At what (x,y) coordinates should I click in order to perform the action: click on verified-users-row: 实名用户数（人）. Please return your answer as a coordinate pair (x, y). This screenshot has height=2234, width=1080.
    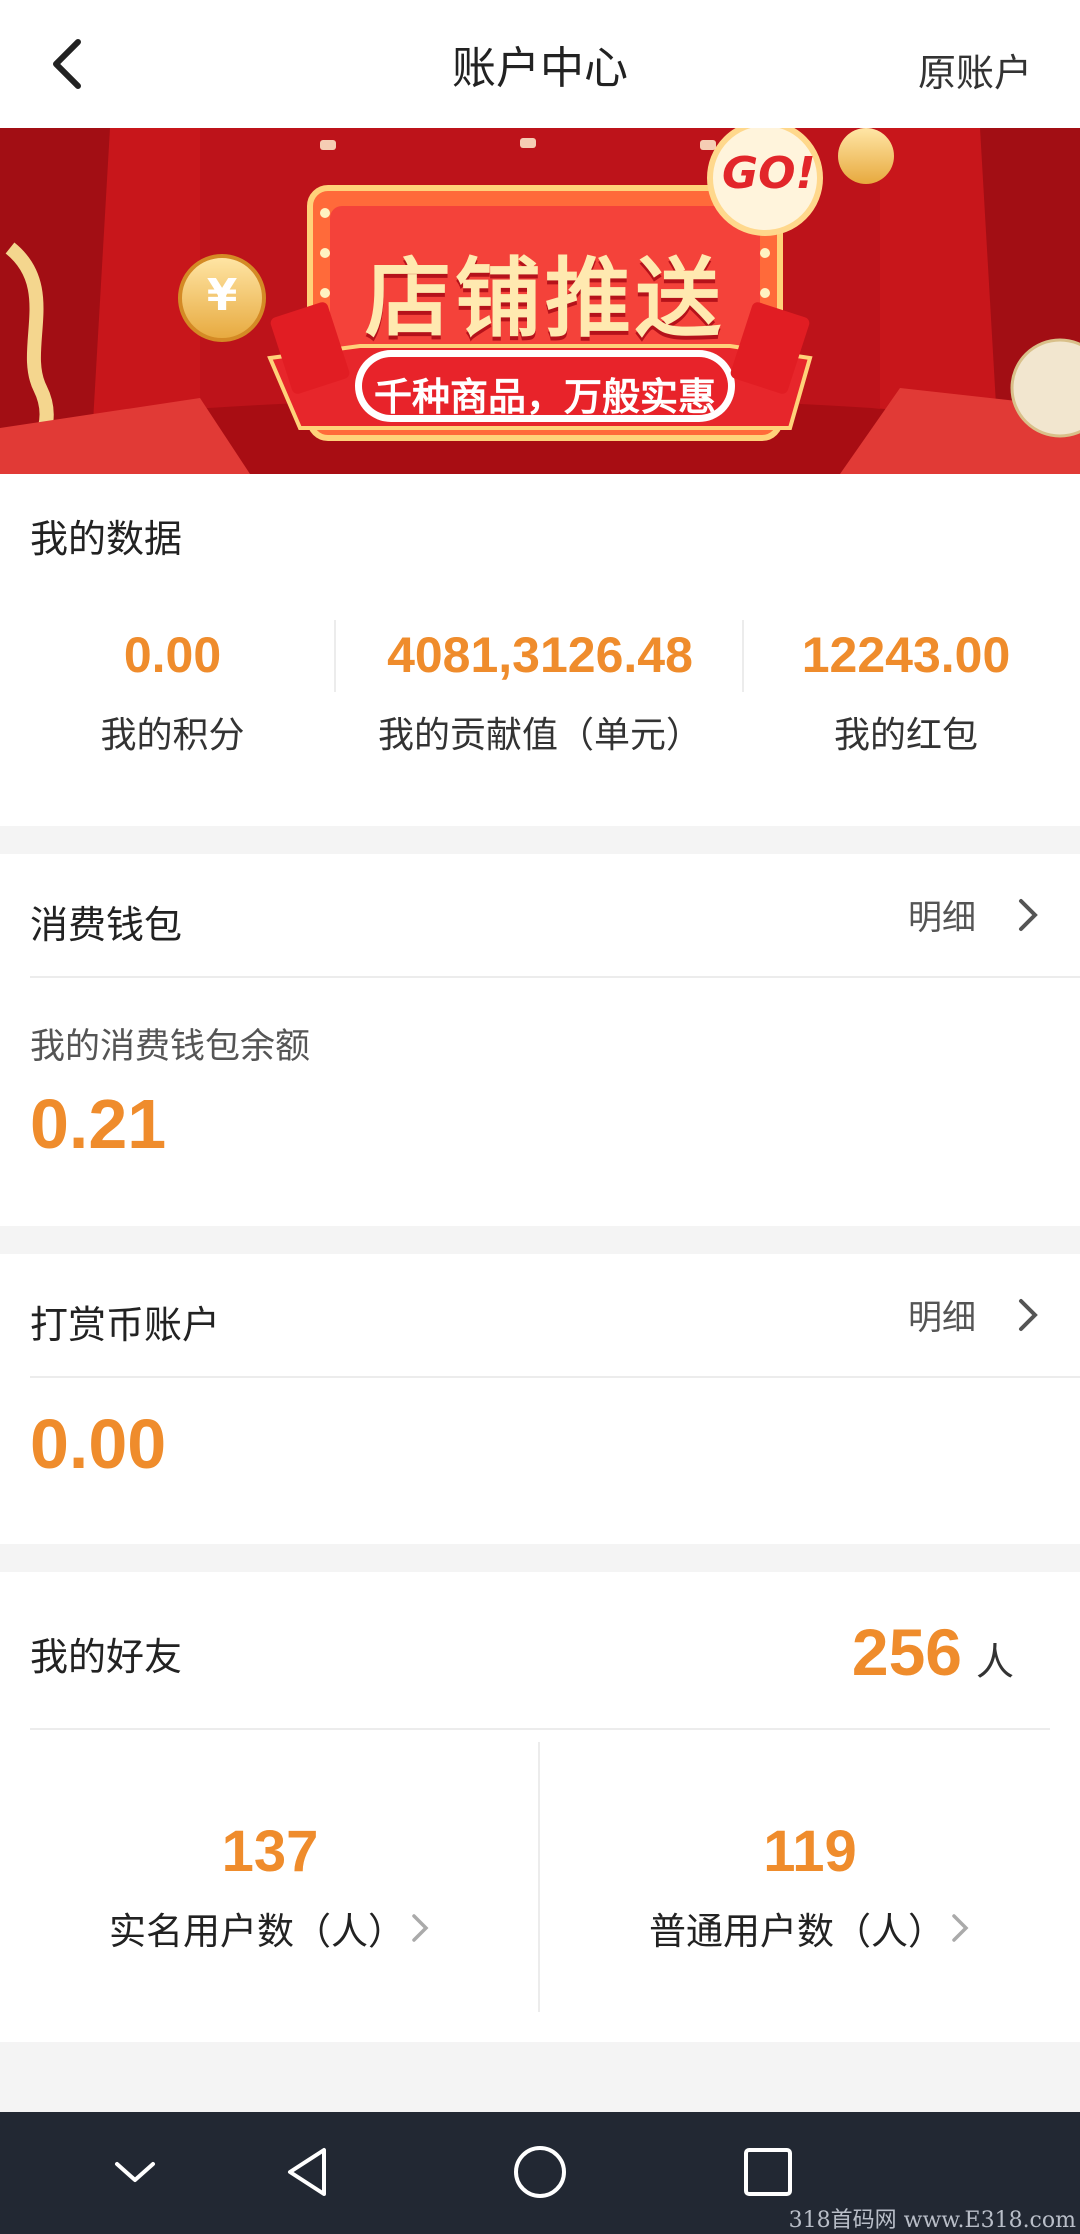
    Looking at the image, I should click on (270, 1928).